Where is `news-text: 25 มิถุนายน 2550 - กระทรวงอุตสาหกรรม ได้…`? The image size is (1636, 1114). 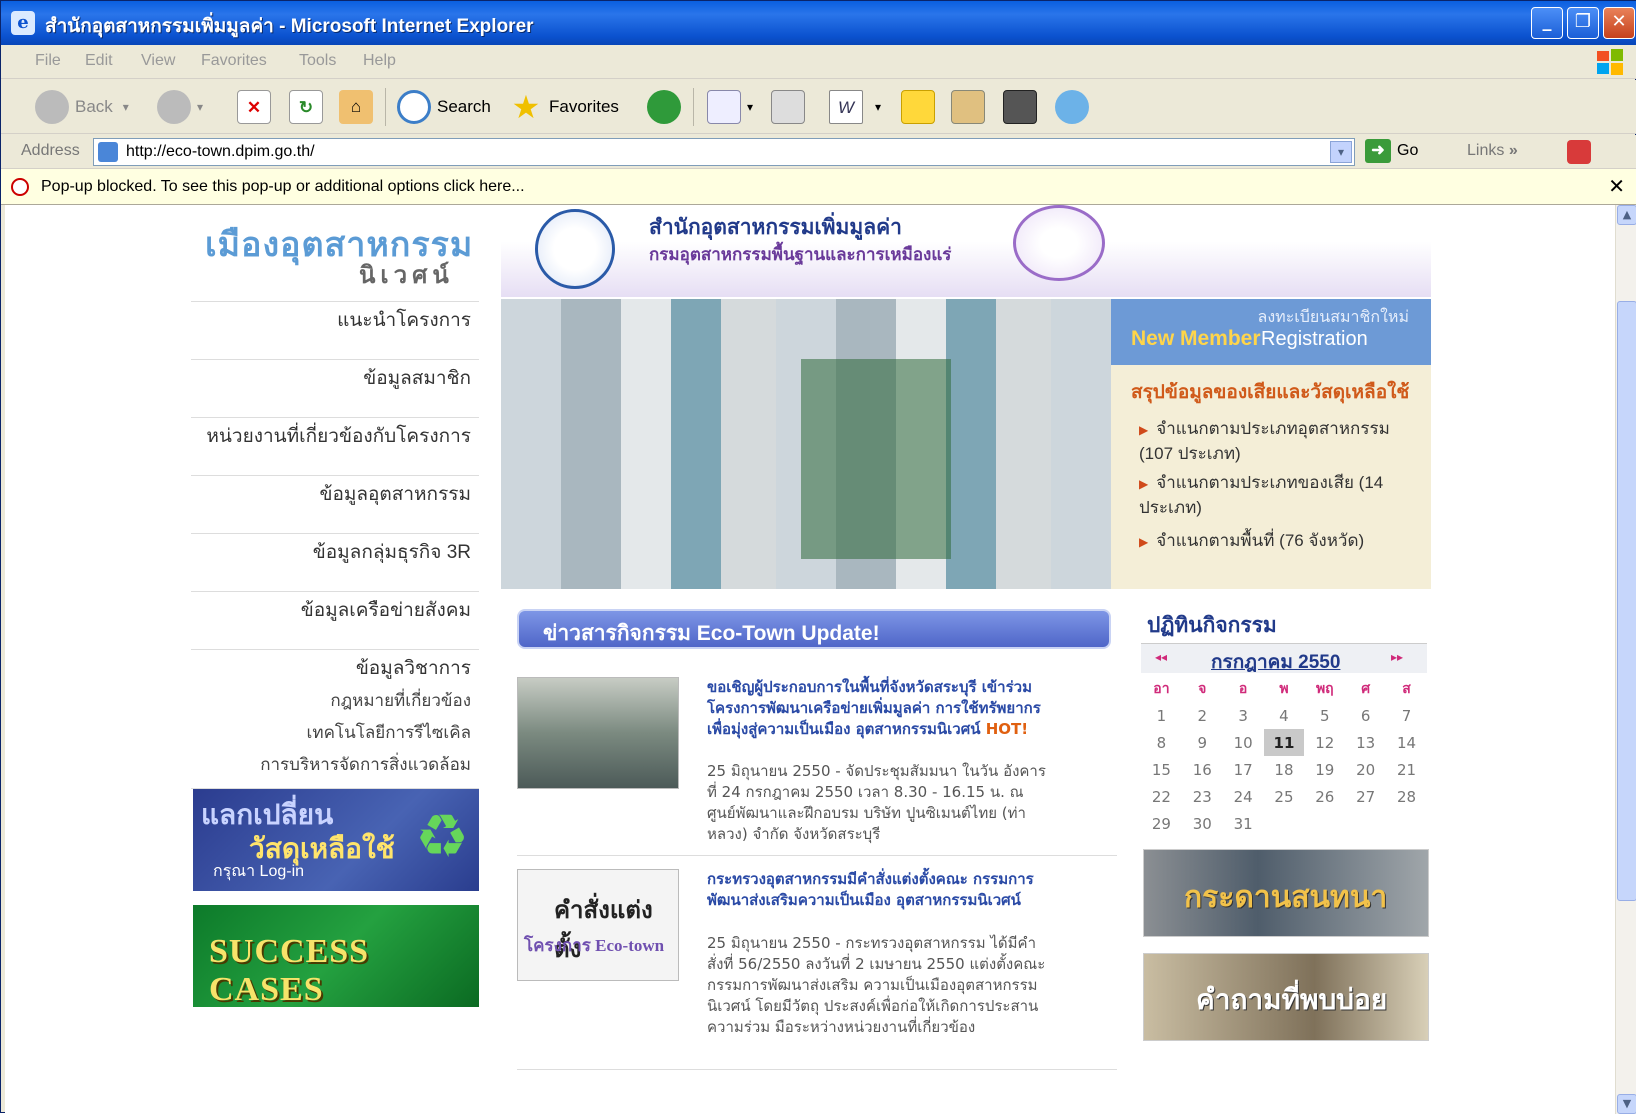 news-text: 25 มิถุนายน 2550 - กระทรวงอุตสาหกรรม ได้… is located at coordinates (876, 985).